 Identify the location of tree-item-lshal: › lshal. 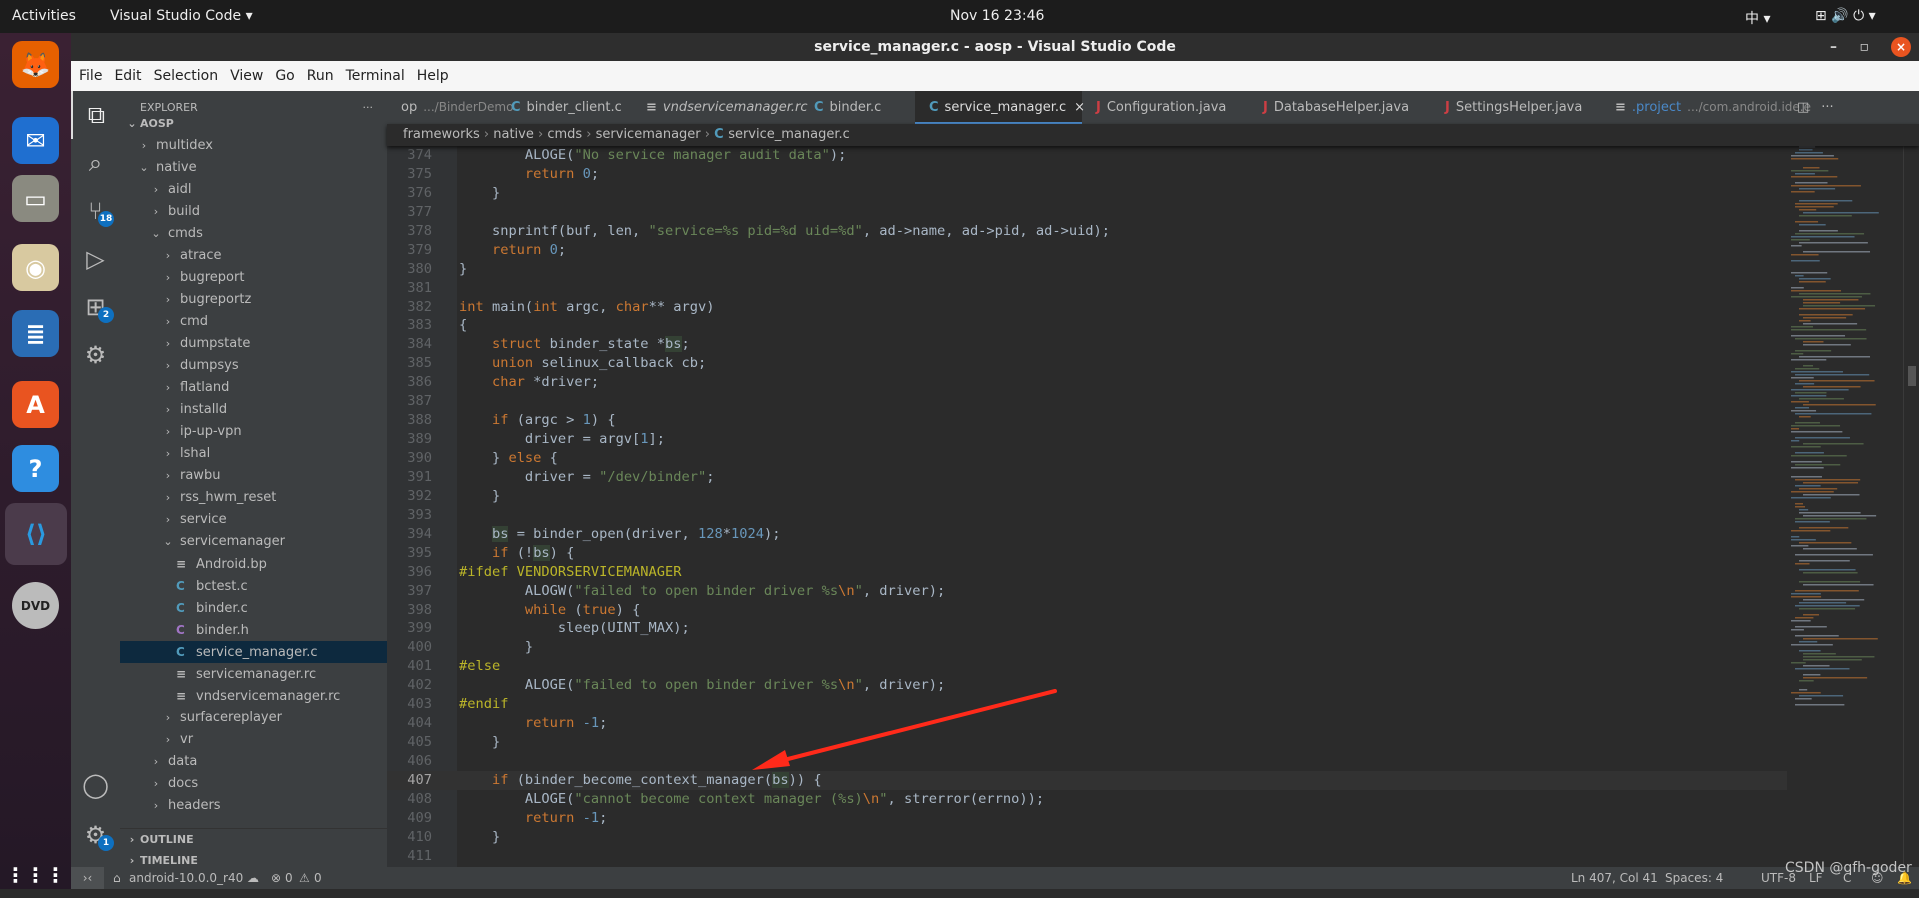
(253, 454).